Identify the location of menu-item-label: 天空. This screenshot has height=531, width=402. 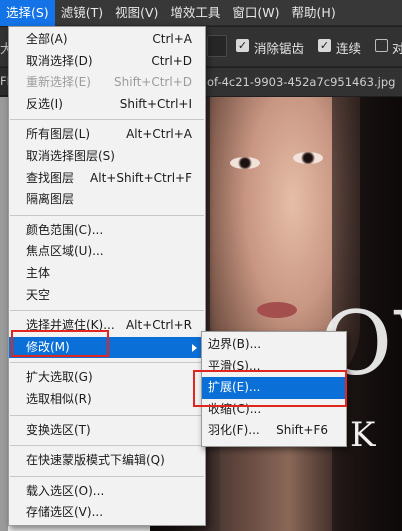
(38, 294).